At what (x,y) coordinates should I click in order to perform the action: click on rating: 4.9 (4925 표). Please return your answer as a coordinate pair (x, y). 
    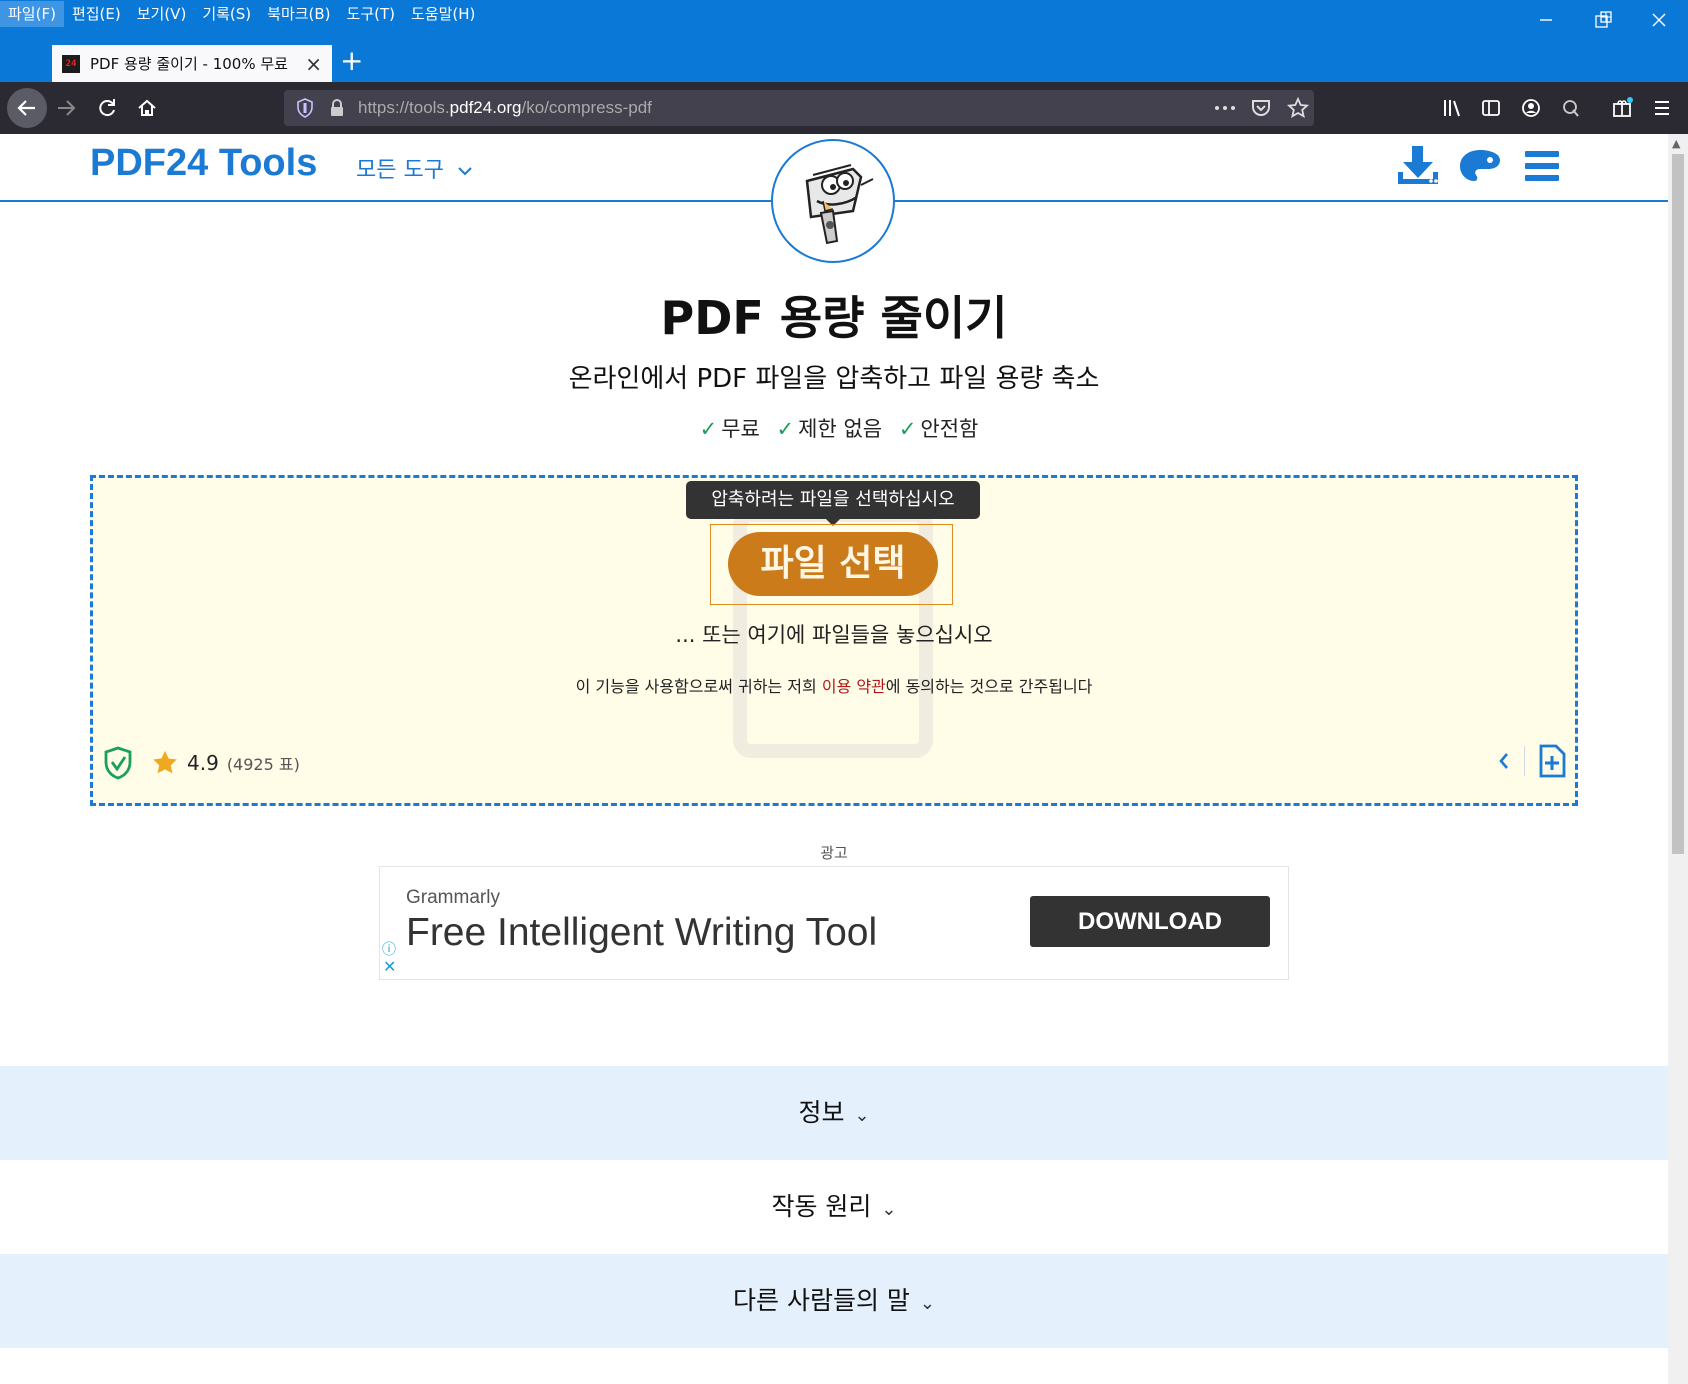
    Looking at the image, I should click on (201, 763).